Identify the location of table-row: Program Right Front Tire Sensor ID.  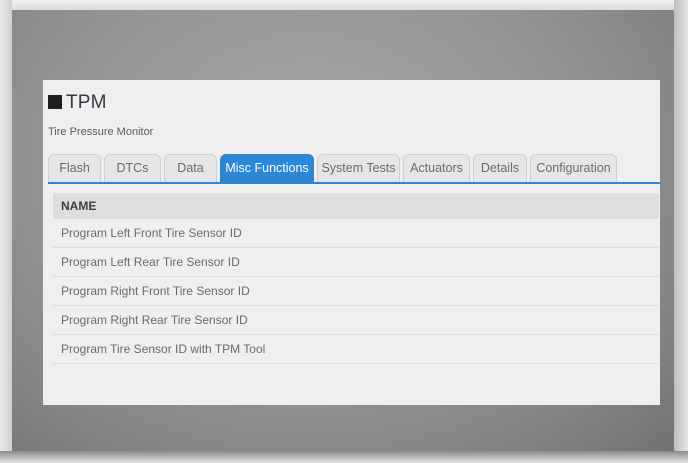
(356, 291).